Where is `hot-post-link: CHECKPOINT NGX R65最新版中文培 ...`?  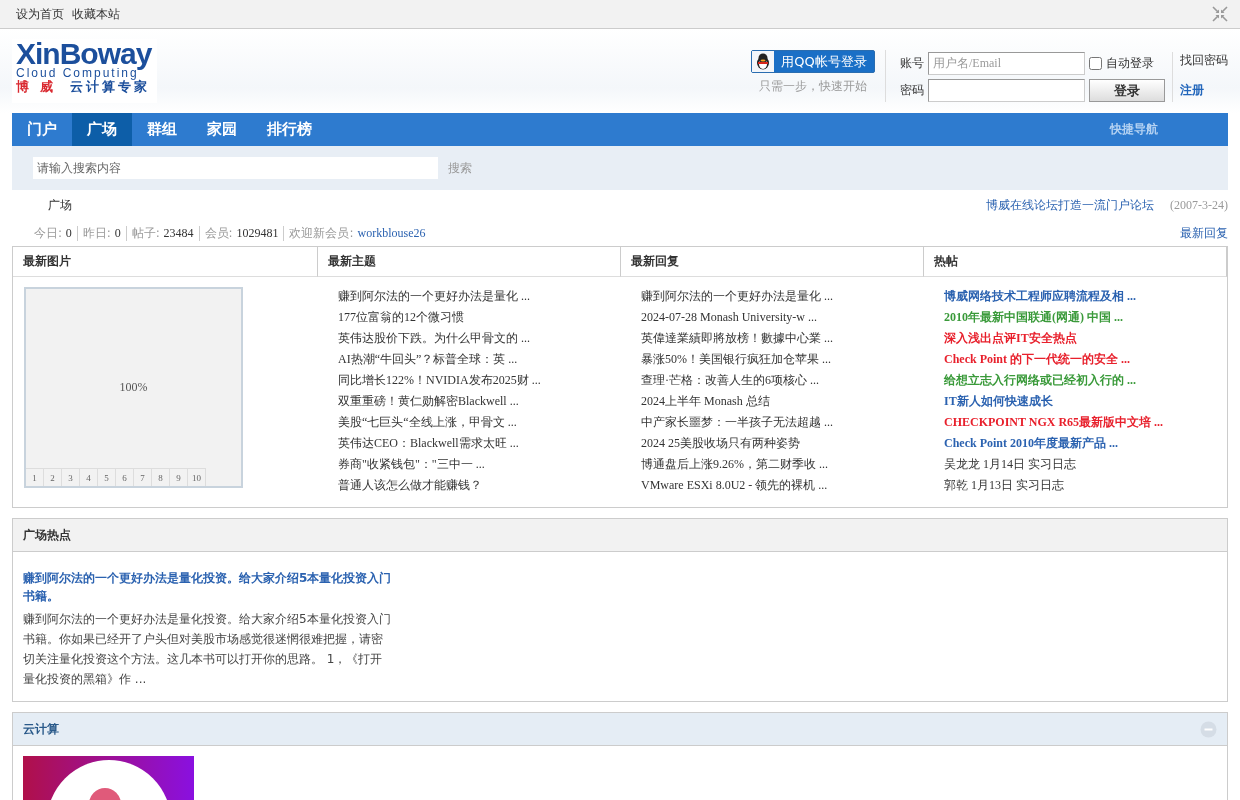 hot-post-link: CHECKPOINT NGX R65最新版中文培 ... is located at coordinates (1054, 422).